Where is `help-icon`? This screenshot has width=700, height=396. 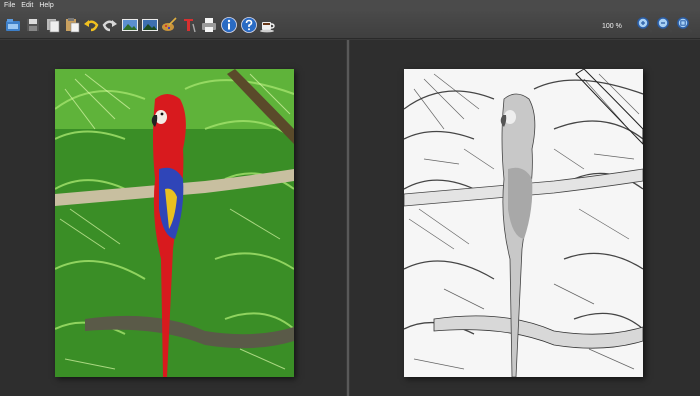
help-icon is located at coordinates (249, 25).